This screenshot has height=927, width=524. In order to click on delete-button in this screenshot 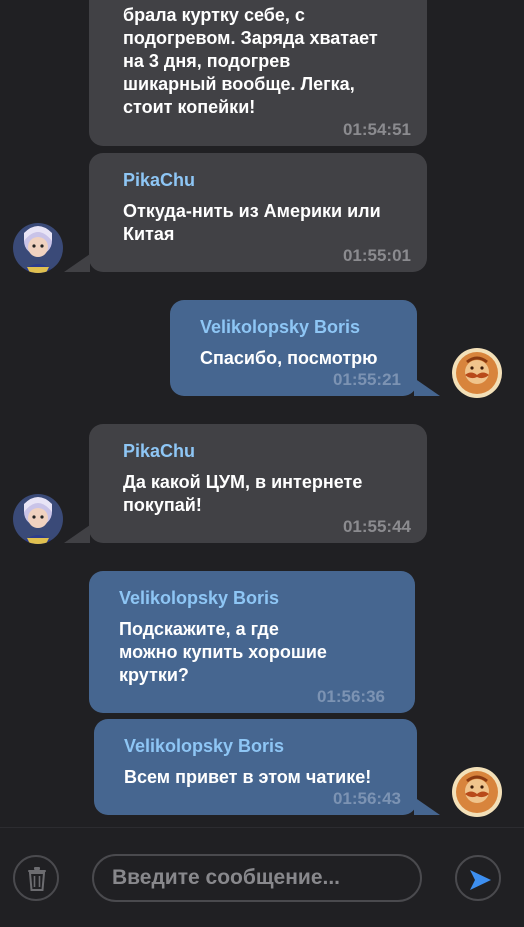, I will do `click(36, 878)`.